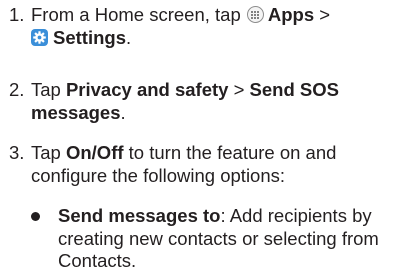 The width and height of the screenshot is (395, 273). Describe the element at coordinates (89, 37) in the screenshot. I see `settings-label: Settings` at that location.